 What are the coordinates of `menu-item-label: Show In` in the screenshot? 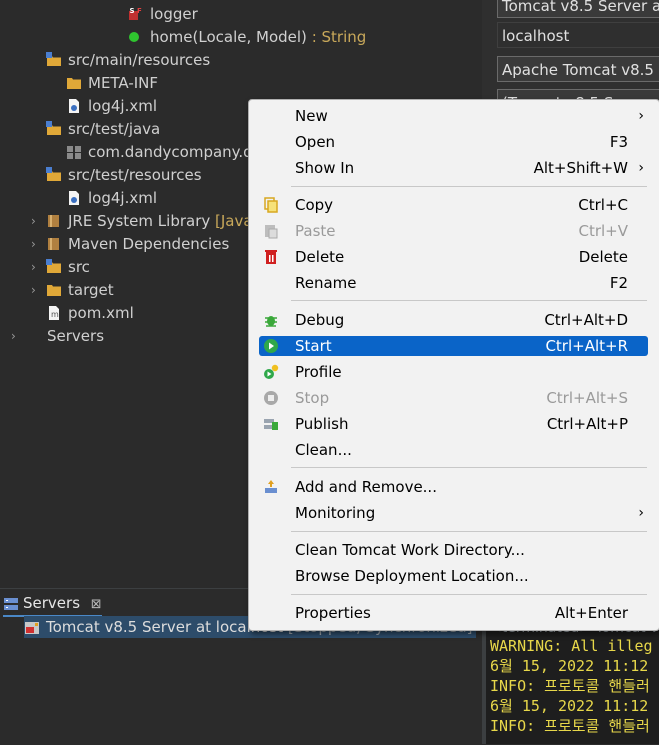 It's located at (325, 168).